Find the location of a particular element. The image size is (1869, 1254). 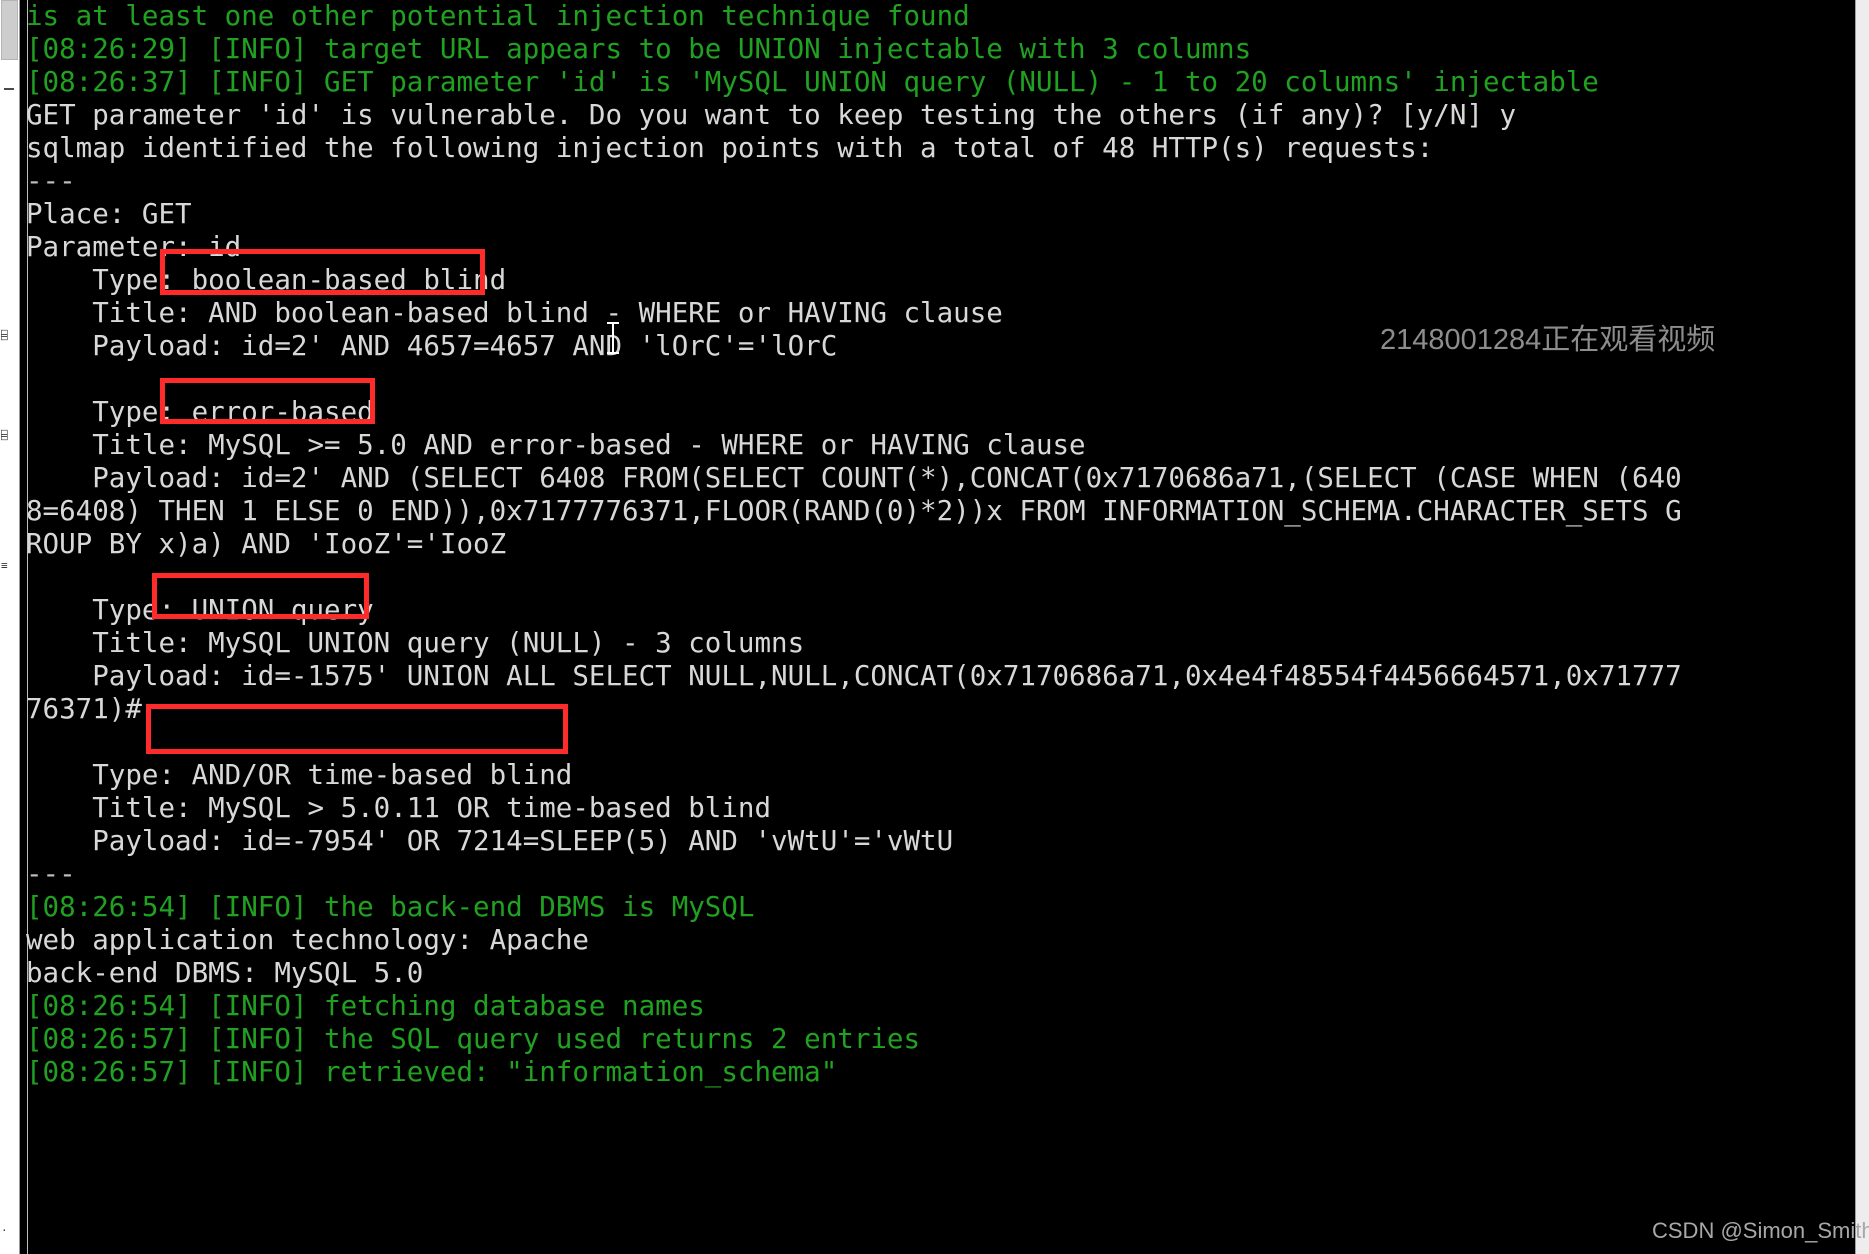

terminal-line: Type: AND/OR time-based blind is located at coordinates (299, 775).